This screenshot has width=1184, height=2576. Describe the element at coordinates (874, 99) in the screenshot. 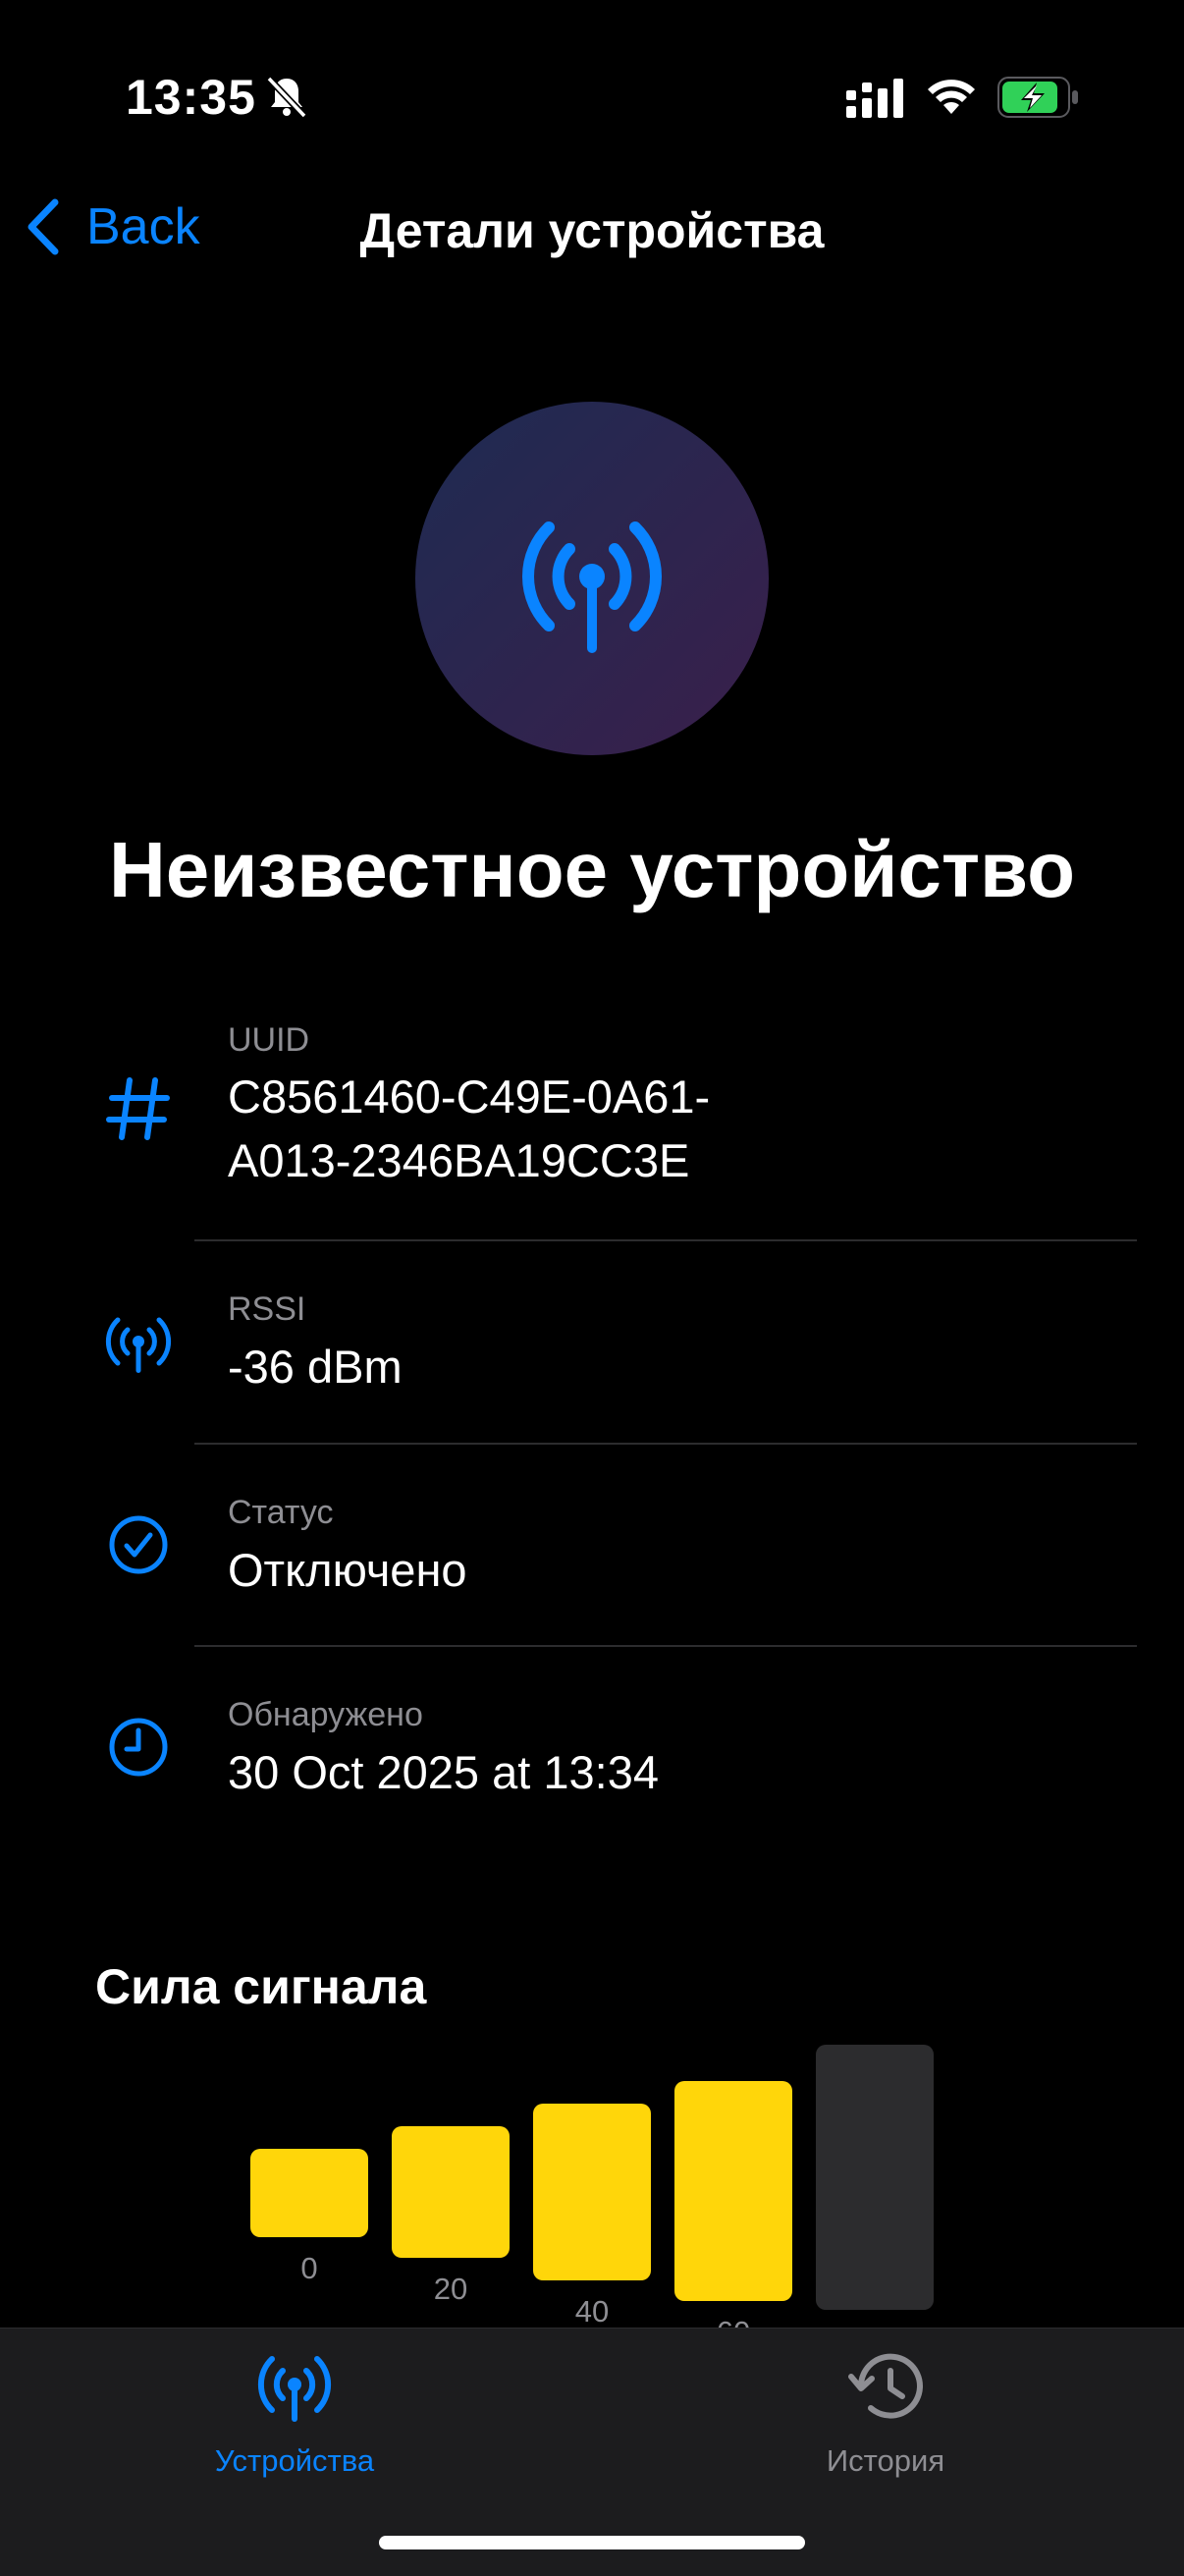

I see `cellular-icon` at that location.